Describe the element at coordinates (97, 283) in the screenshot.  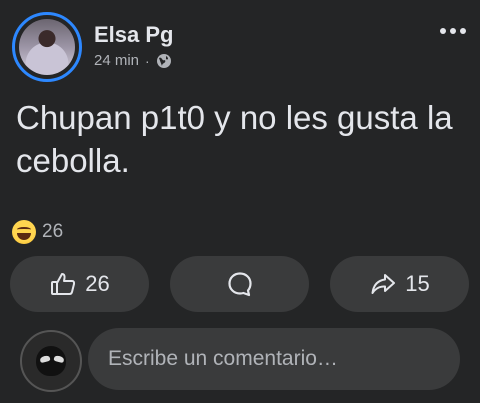
I see `like-count: 26` at that location.